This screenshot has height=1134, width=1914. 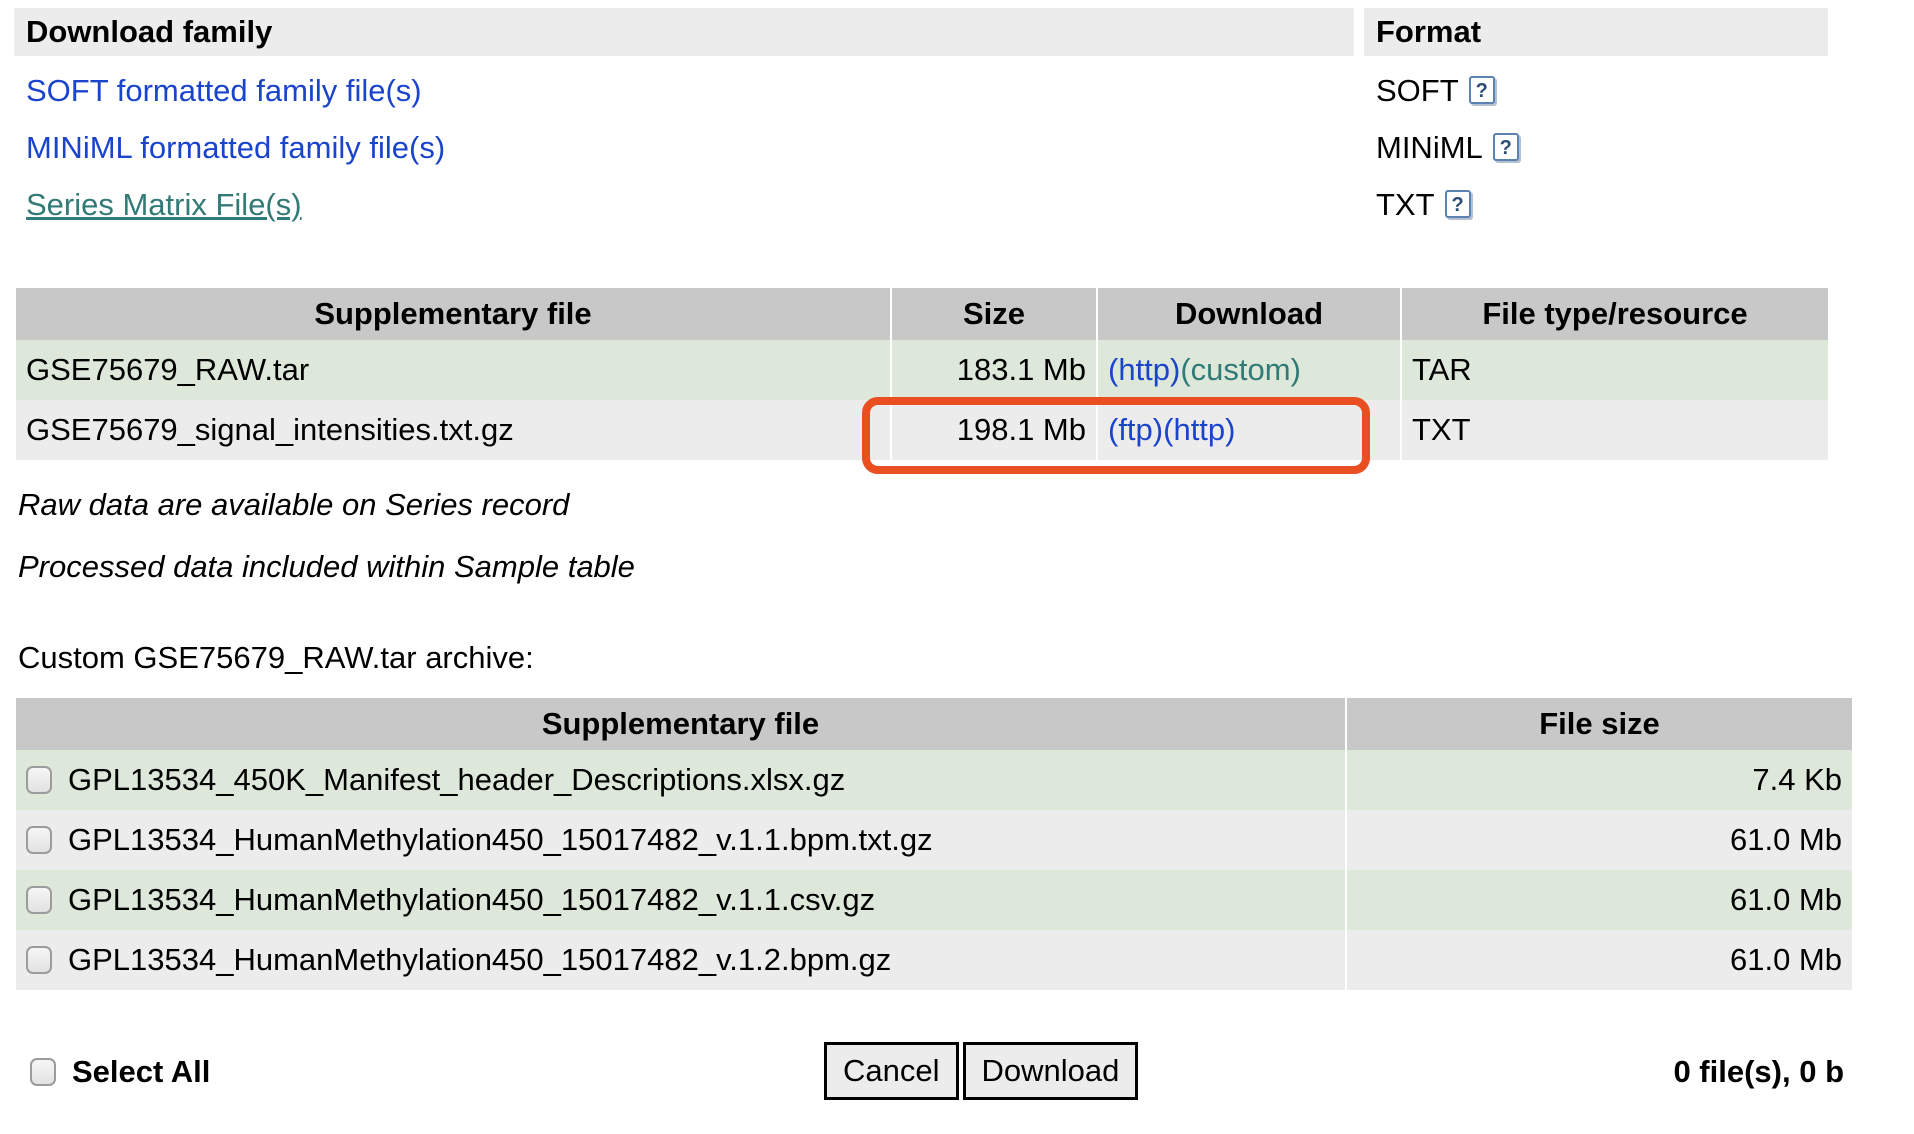 I want to click on family-row-soft: SOFT formatted family file(s) SOFT?, so click(x=921, y=90).